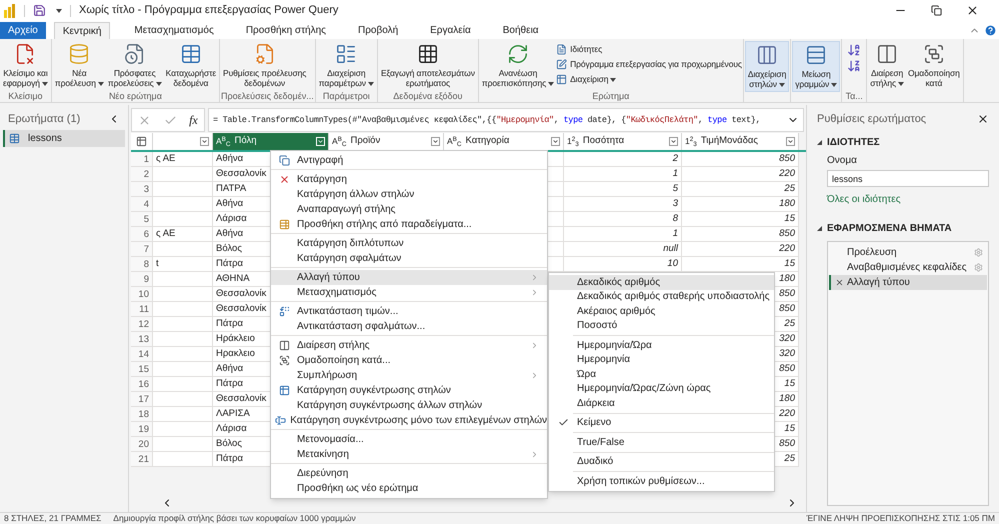  What do you see at coordinates (191, 65) in the screenshot?
I see `ribbon-button: Καταχωρήστε δεδομένα` at bounding box center [191, 65].